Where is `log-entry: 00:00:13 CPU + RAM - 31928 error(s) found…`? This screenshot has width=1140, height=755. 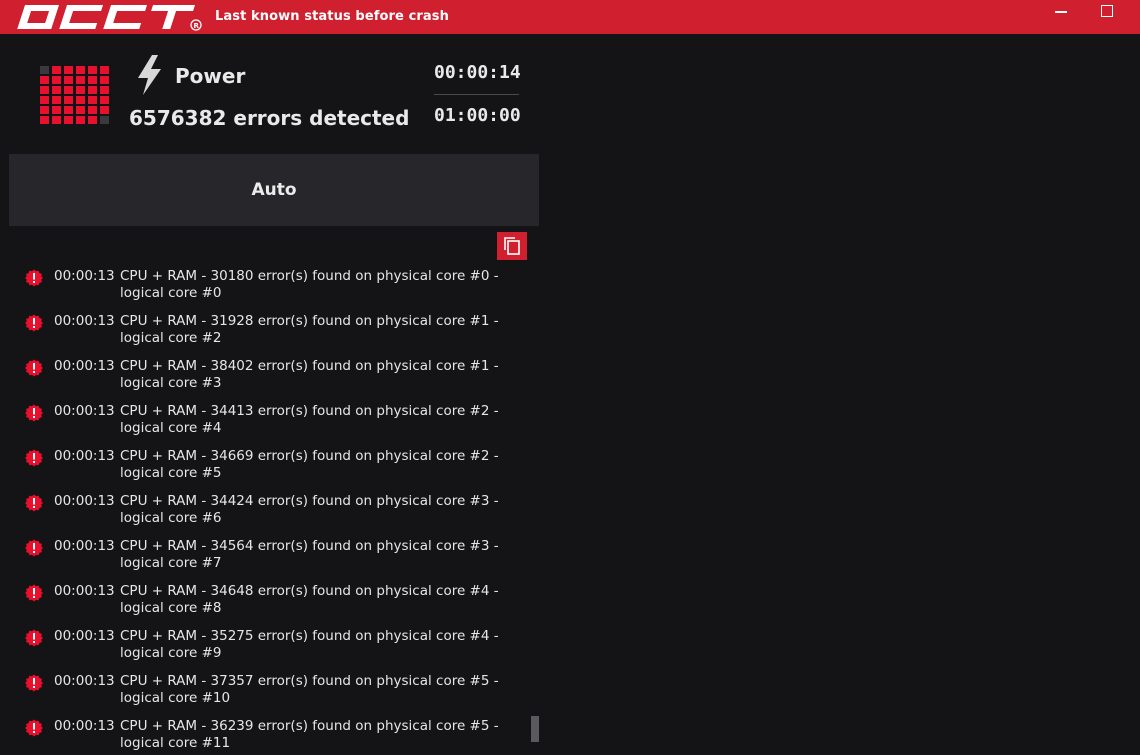
log-entry: 00:00:13 CPU + RAM - 31928 error(s) found… is located at coordinates (270, 335).